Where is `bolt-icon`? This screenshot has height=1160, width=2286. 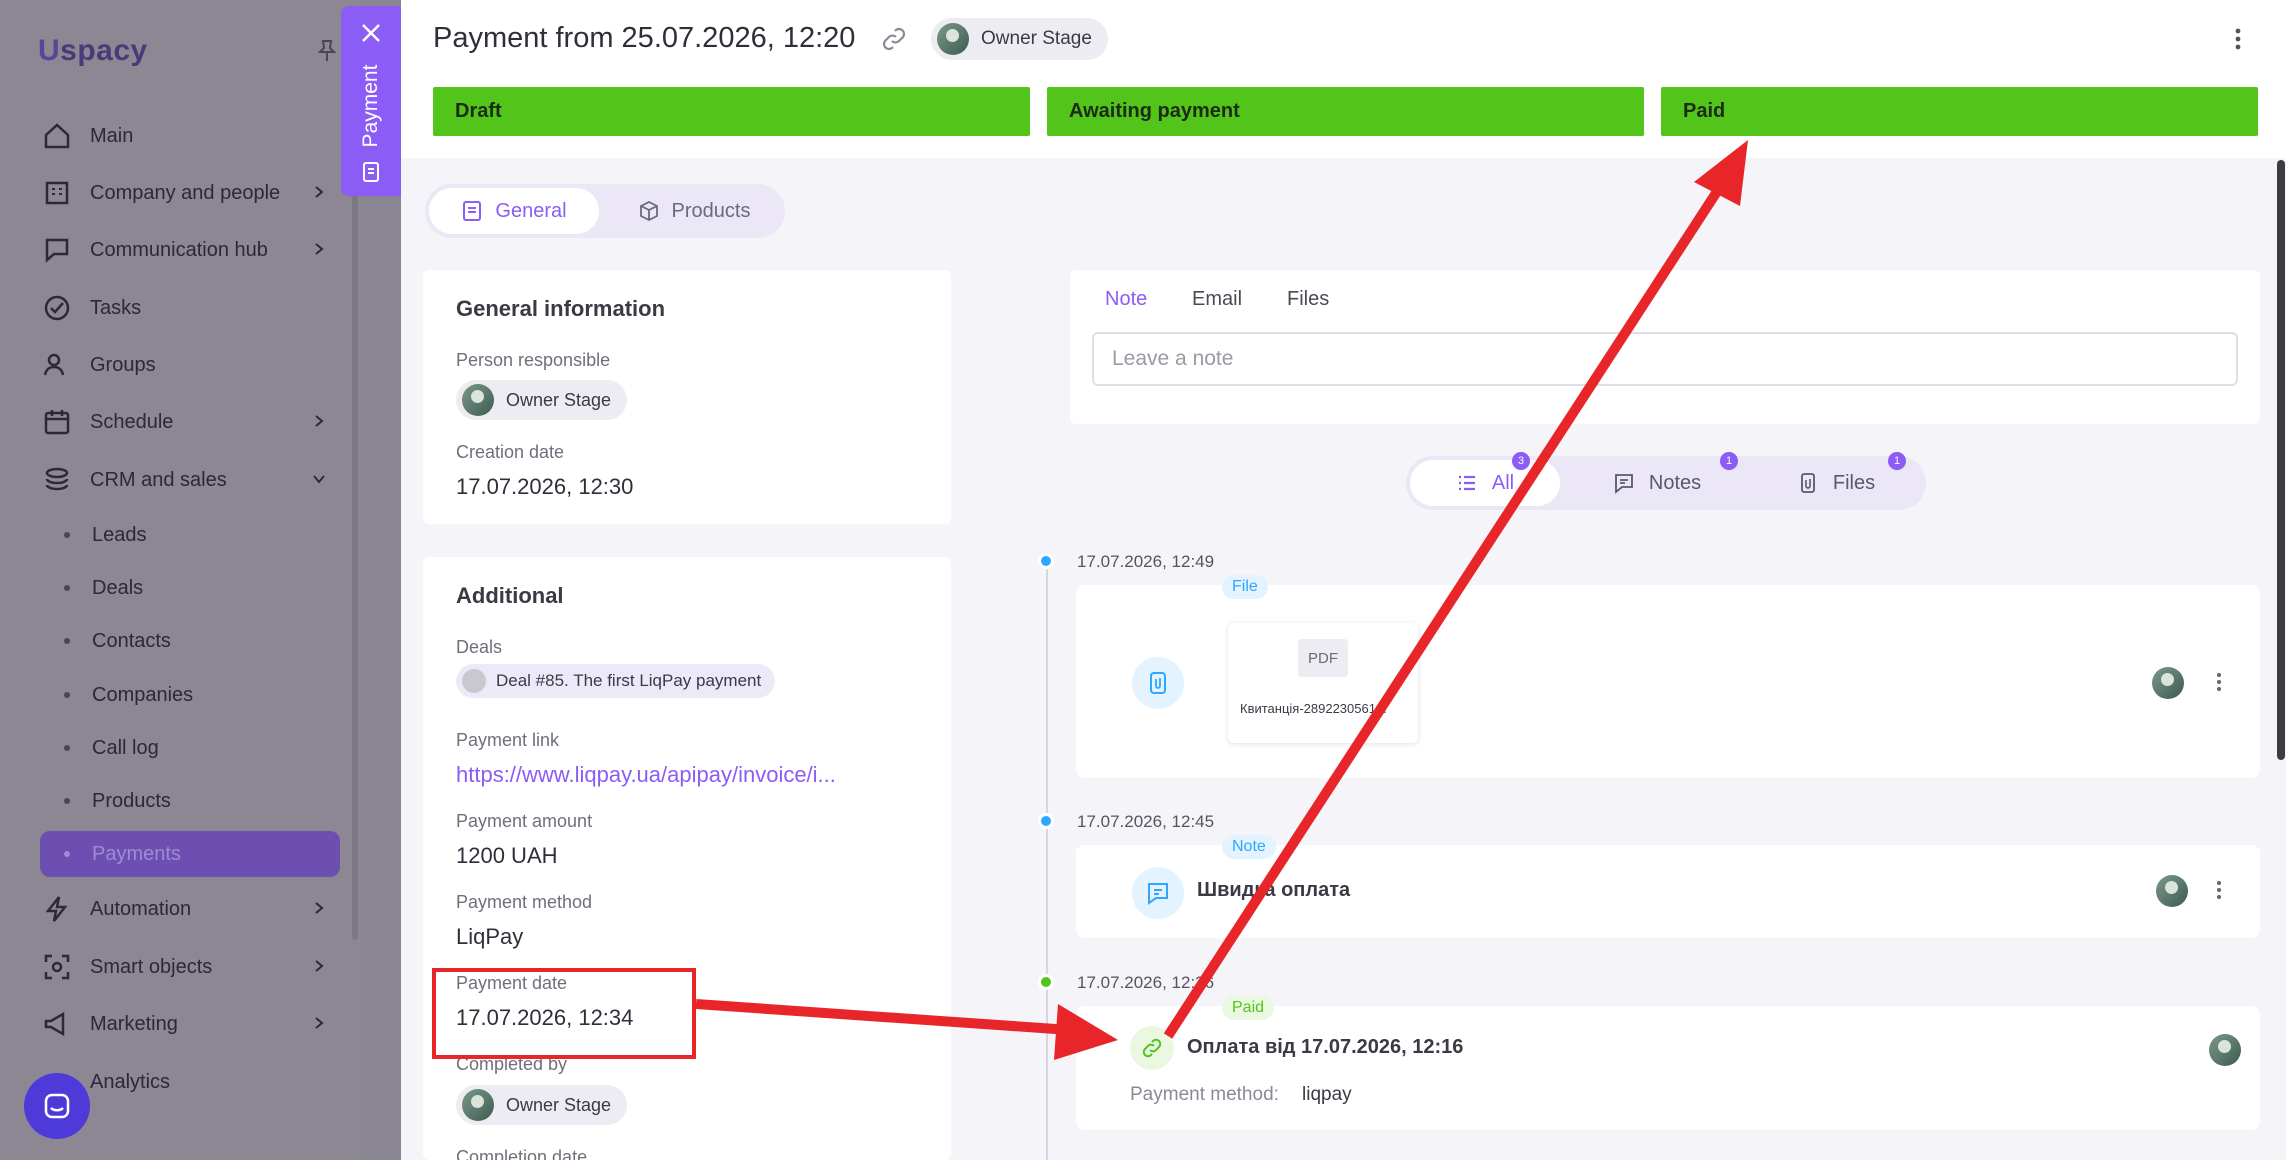 bolt-icon is located at coordinates (57, 909).